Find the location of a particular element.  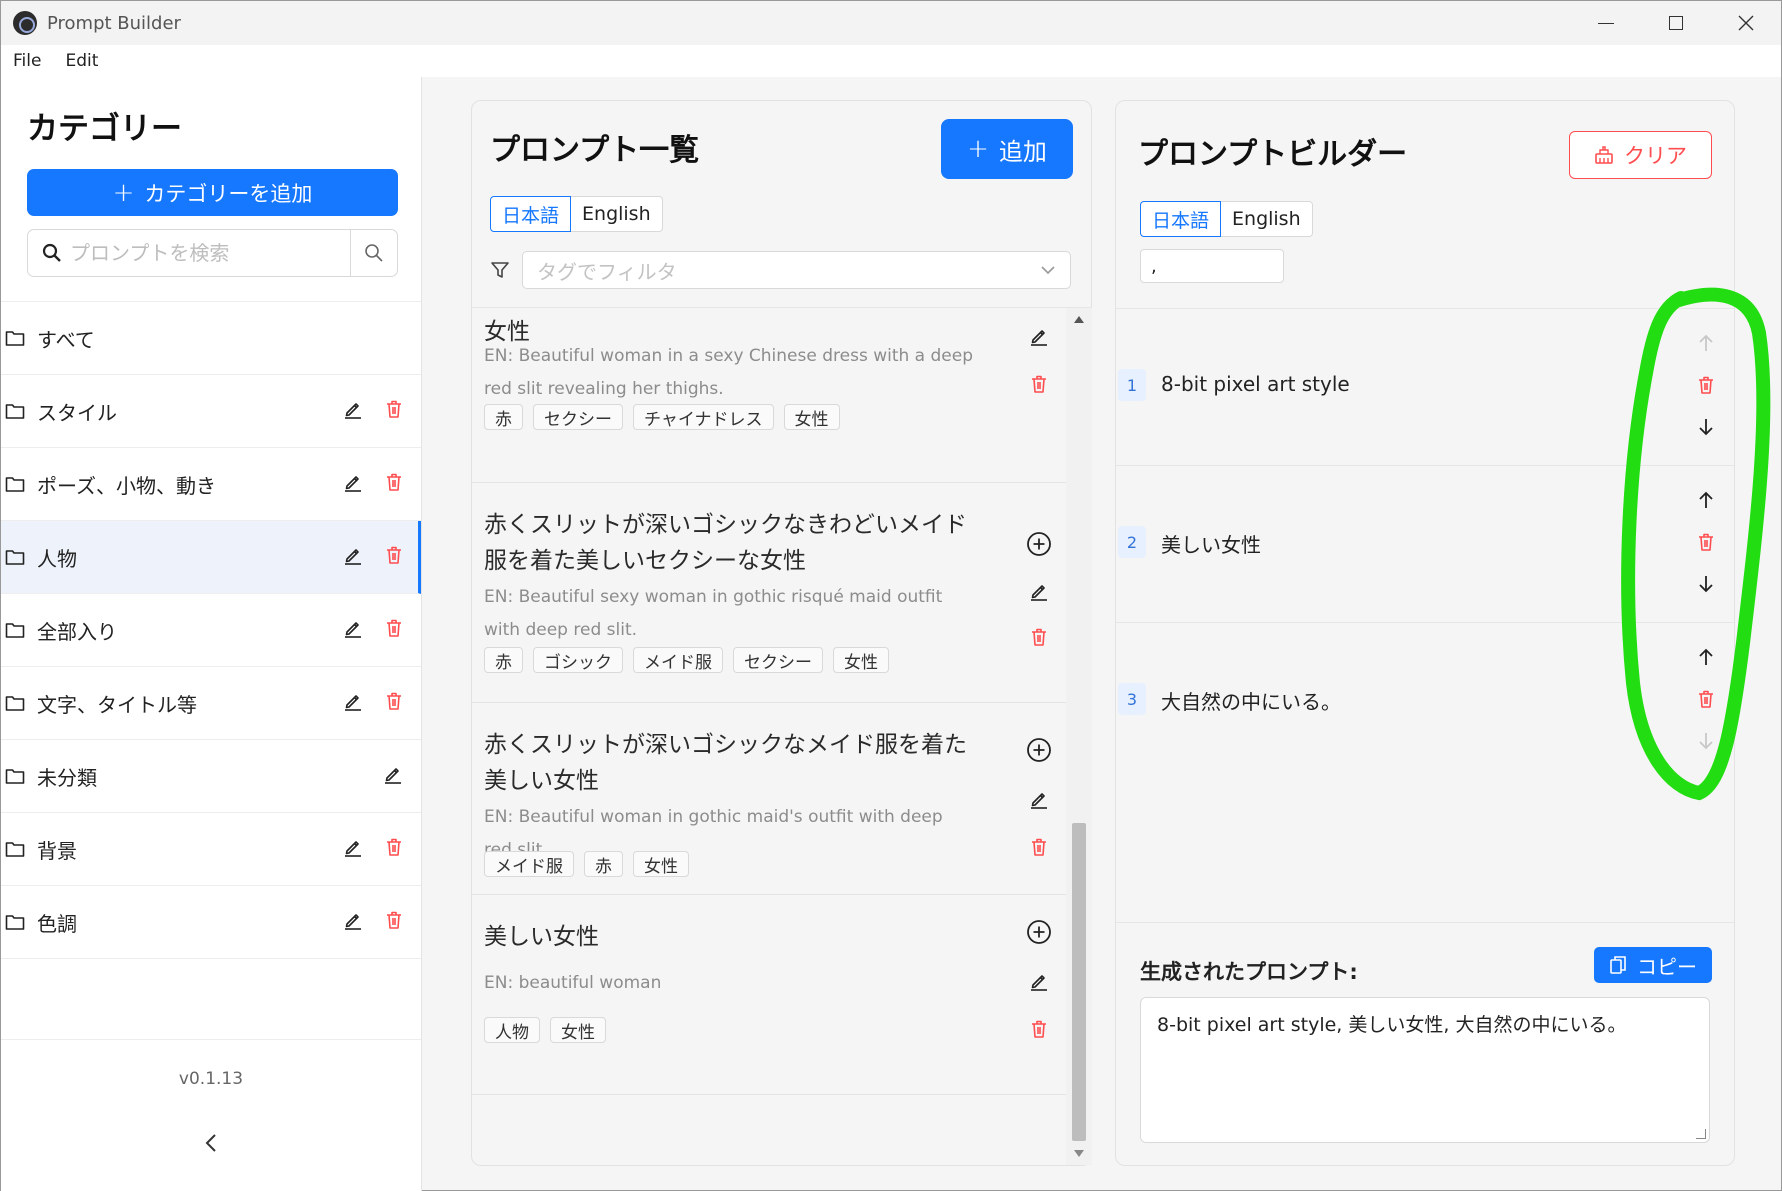

builder-lang-en-button: English is located at coordinates (1267, 219).